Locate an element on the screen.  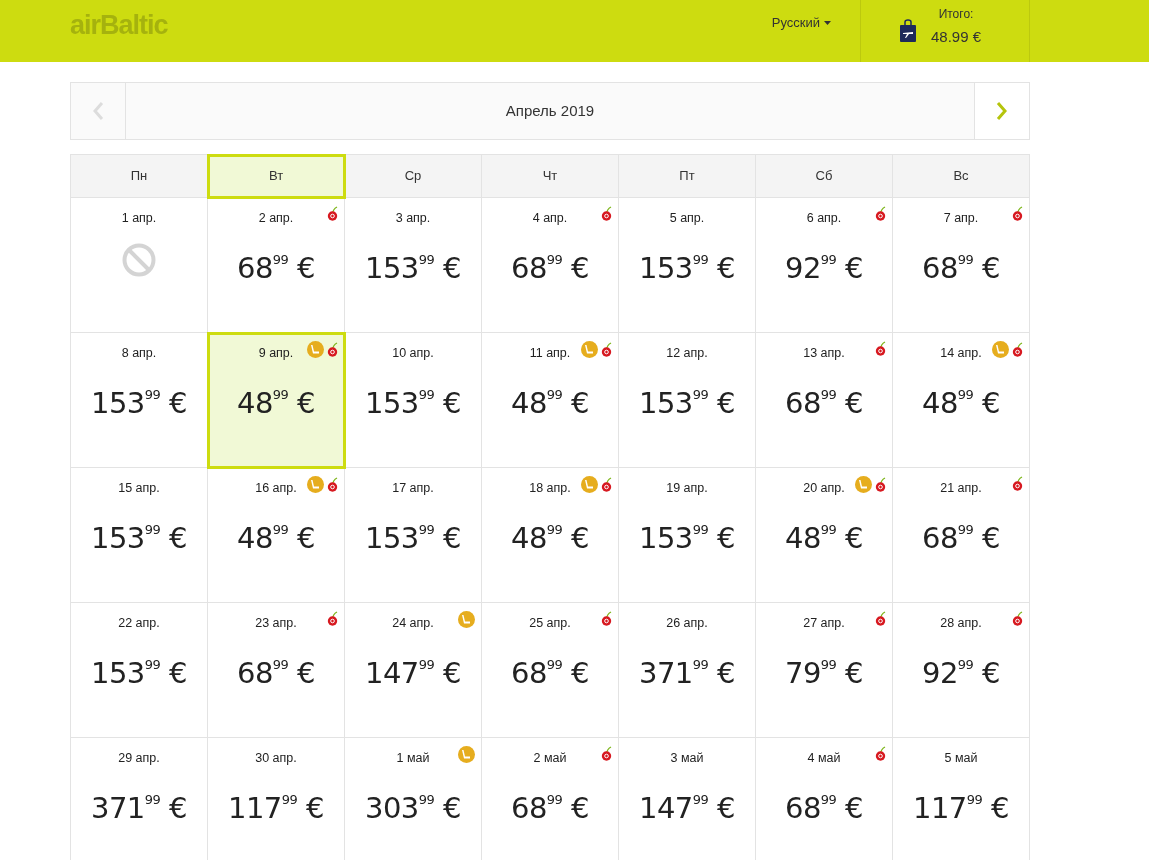
month-title: Апрель 2019 is located at coordinates (550, 110).